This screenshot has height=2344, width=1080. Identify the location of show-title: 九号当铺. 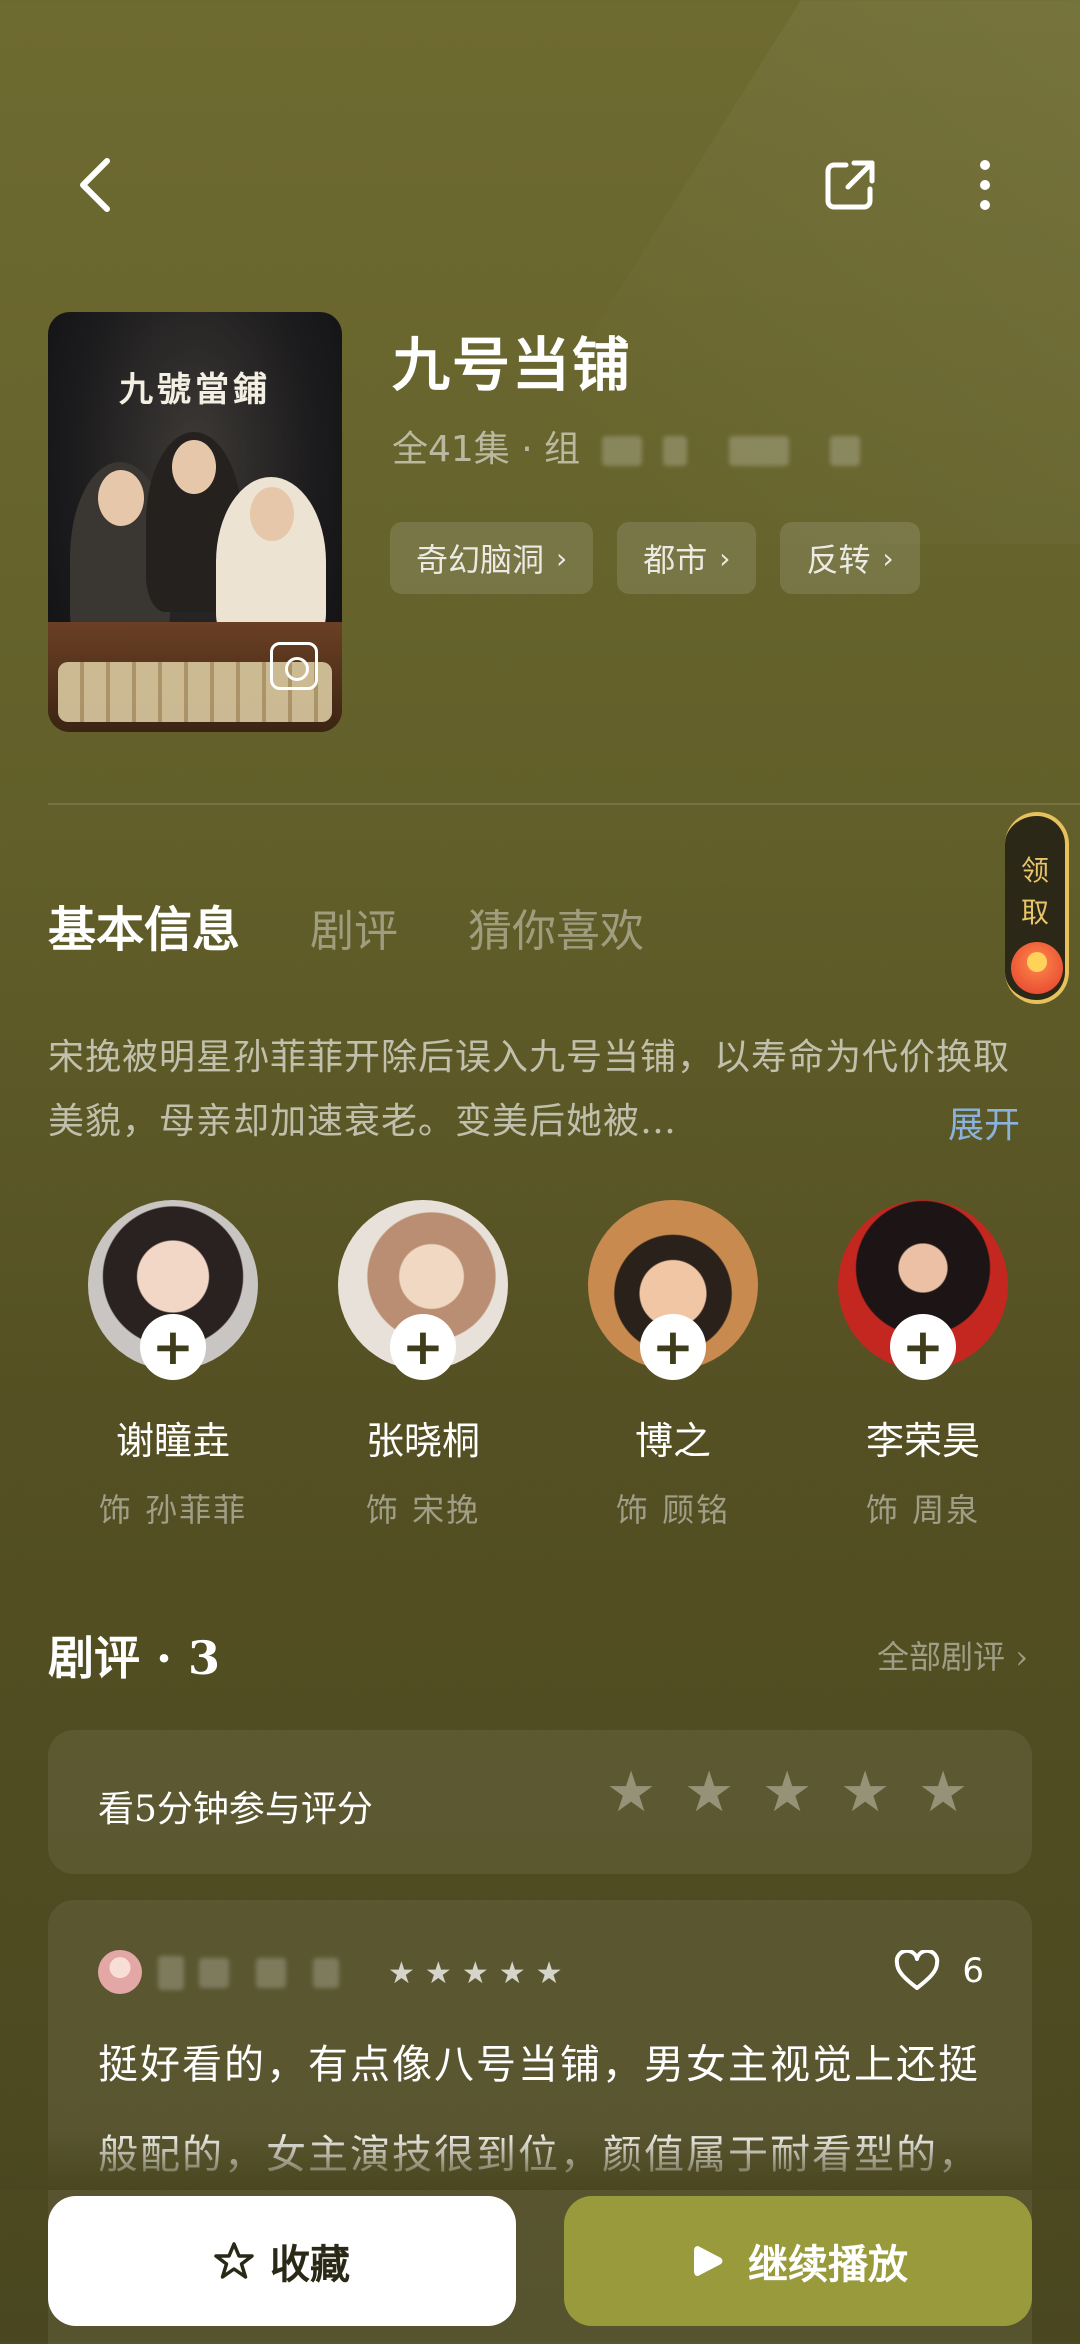
(512, 365).